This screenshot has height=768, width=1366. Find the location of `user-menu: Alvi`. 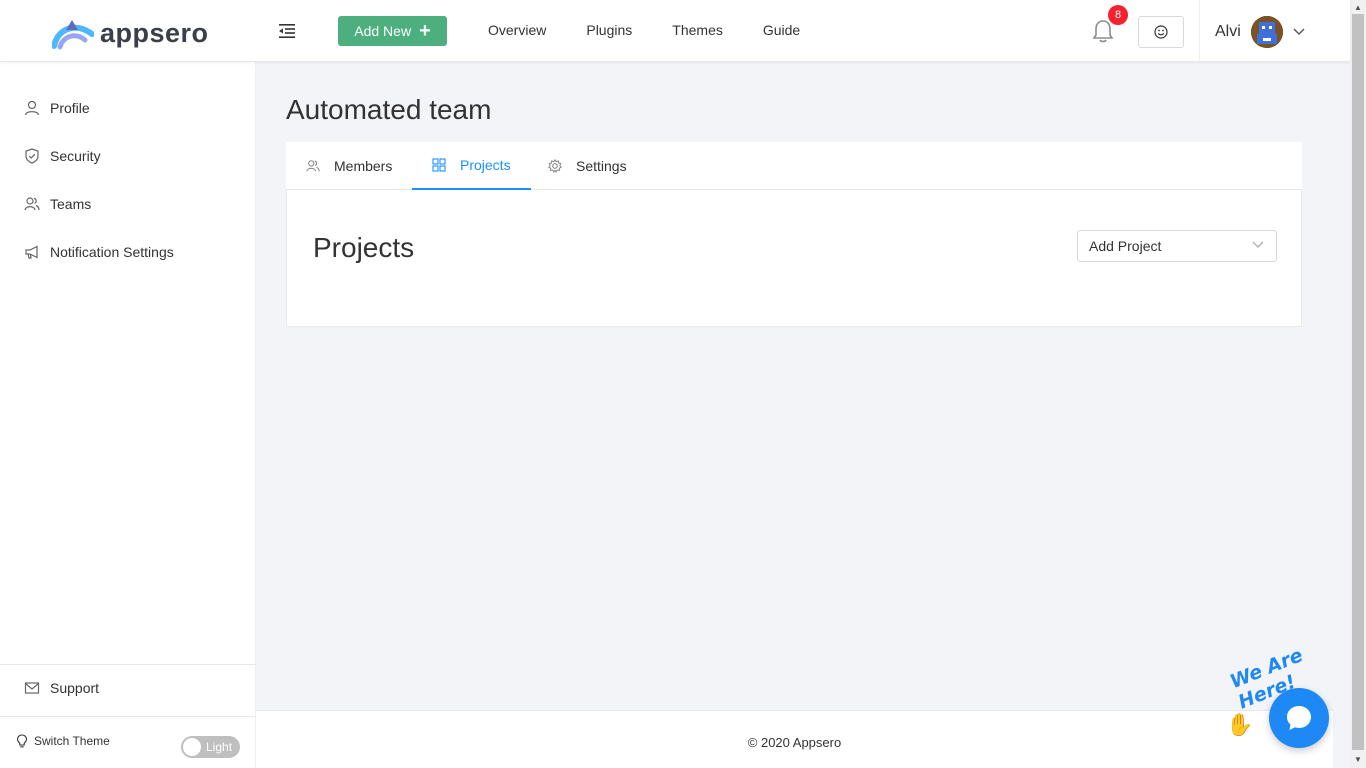

user-menu: Alvi is located at coordinates (1260, 32).